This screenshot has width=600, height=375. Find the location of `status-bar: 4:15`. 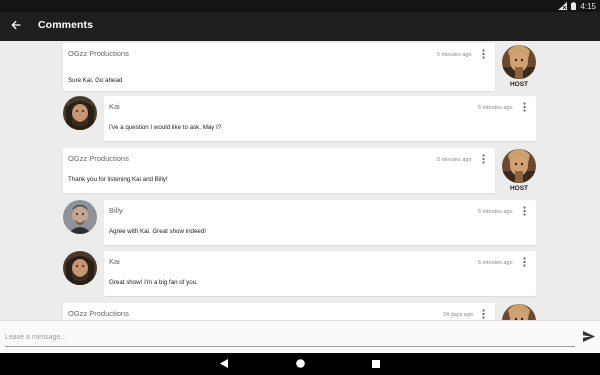

status-bar: 4:15 is located at coordinates (300, 6).